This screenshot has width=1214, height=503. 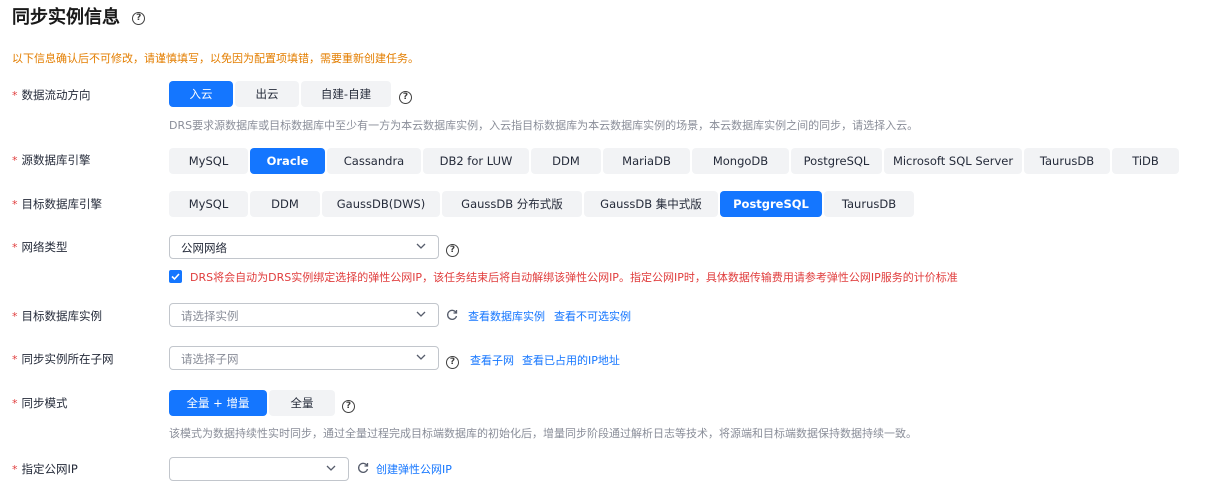 I want to click on subnet-label: * 同步实例所在子网, so click(x=63, y=359).